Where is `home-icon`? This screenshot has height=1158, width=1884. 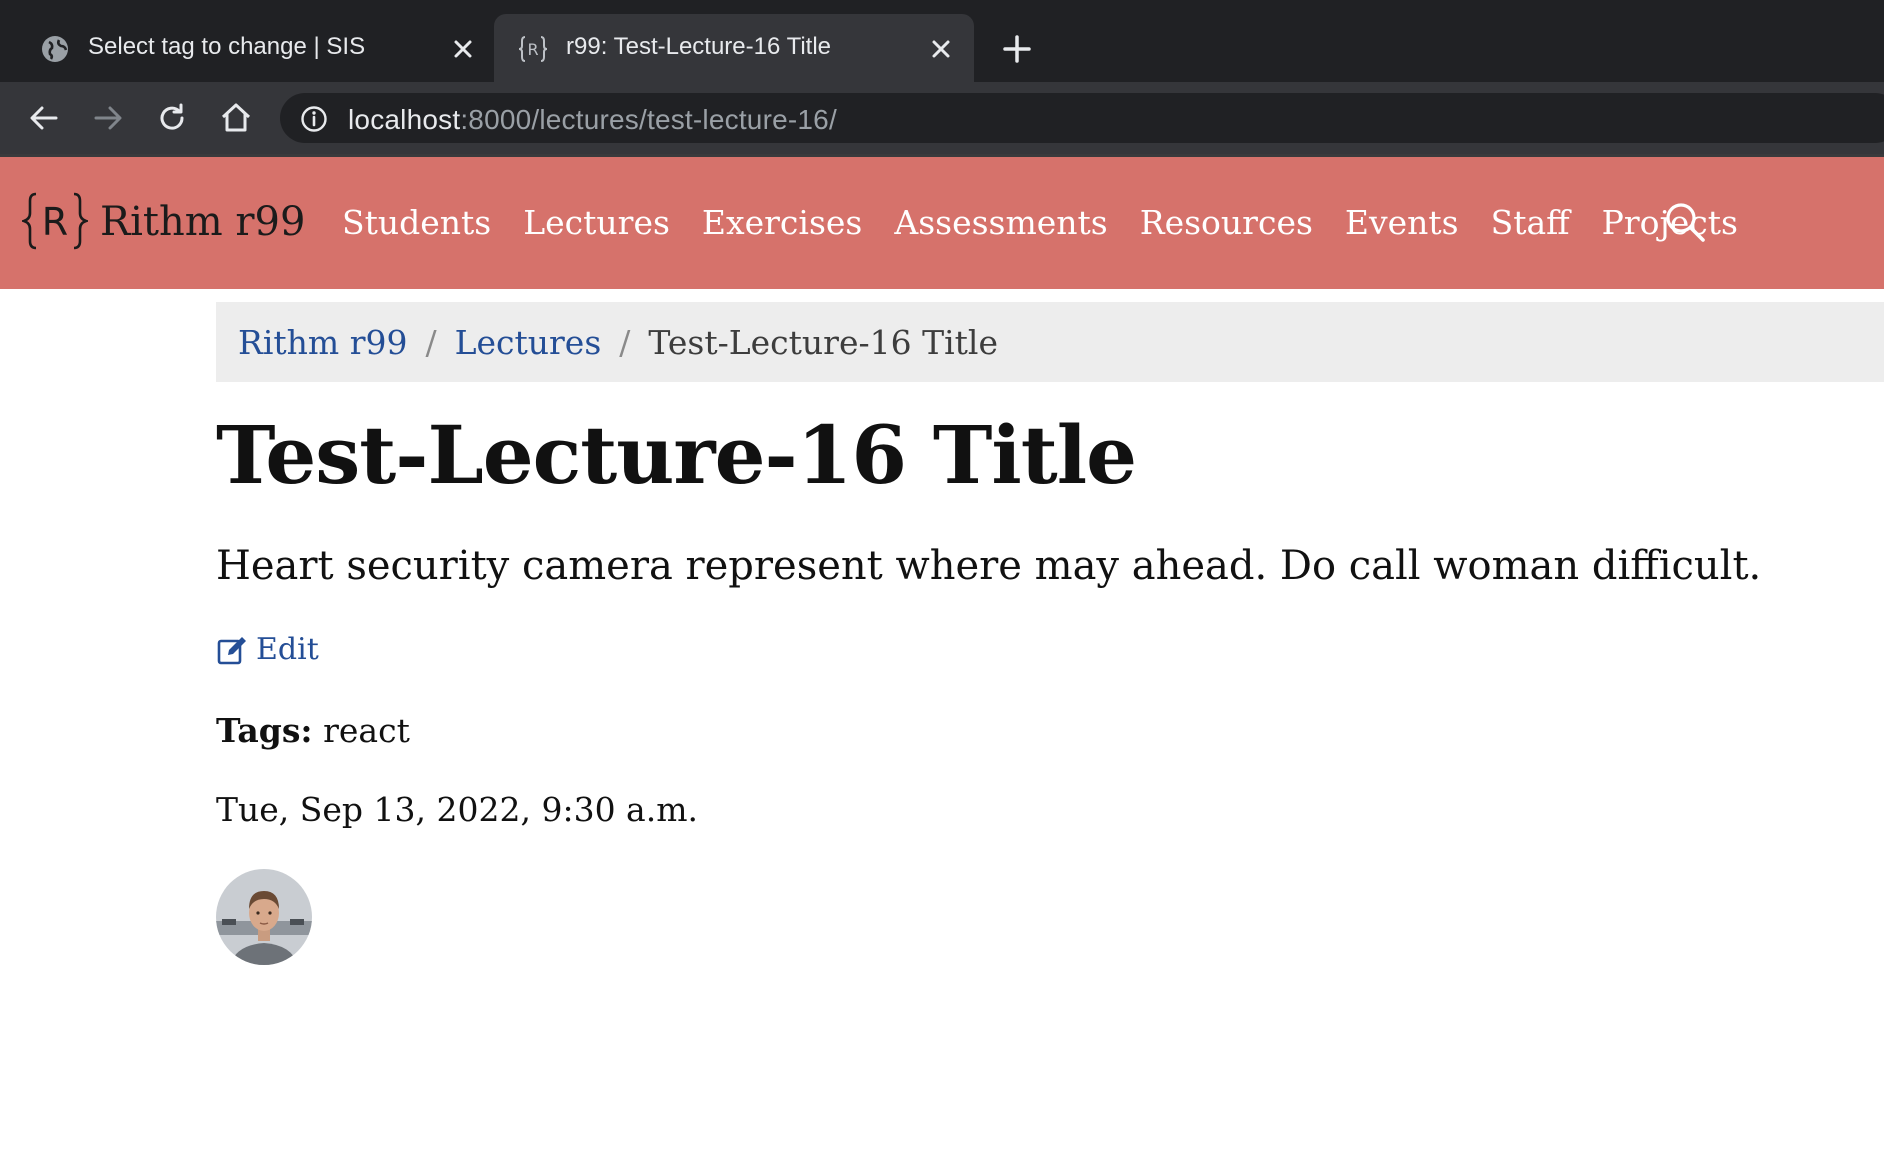
home-icon is located at coordinates (236, 118).